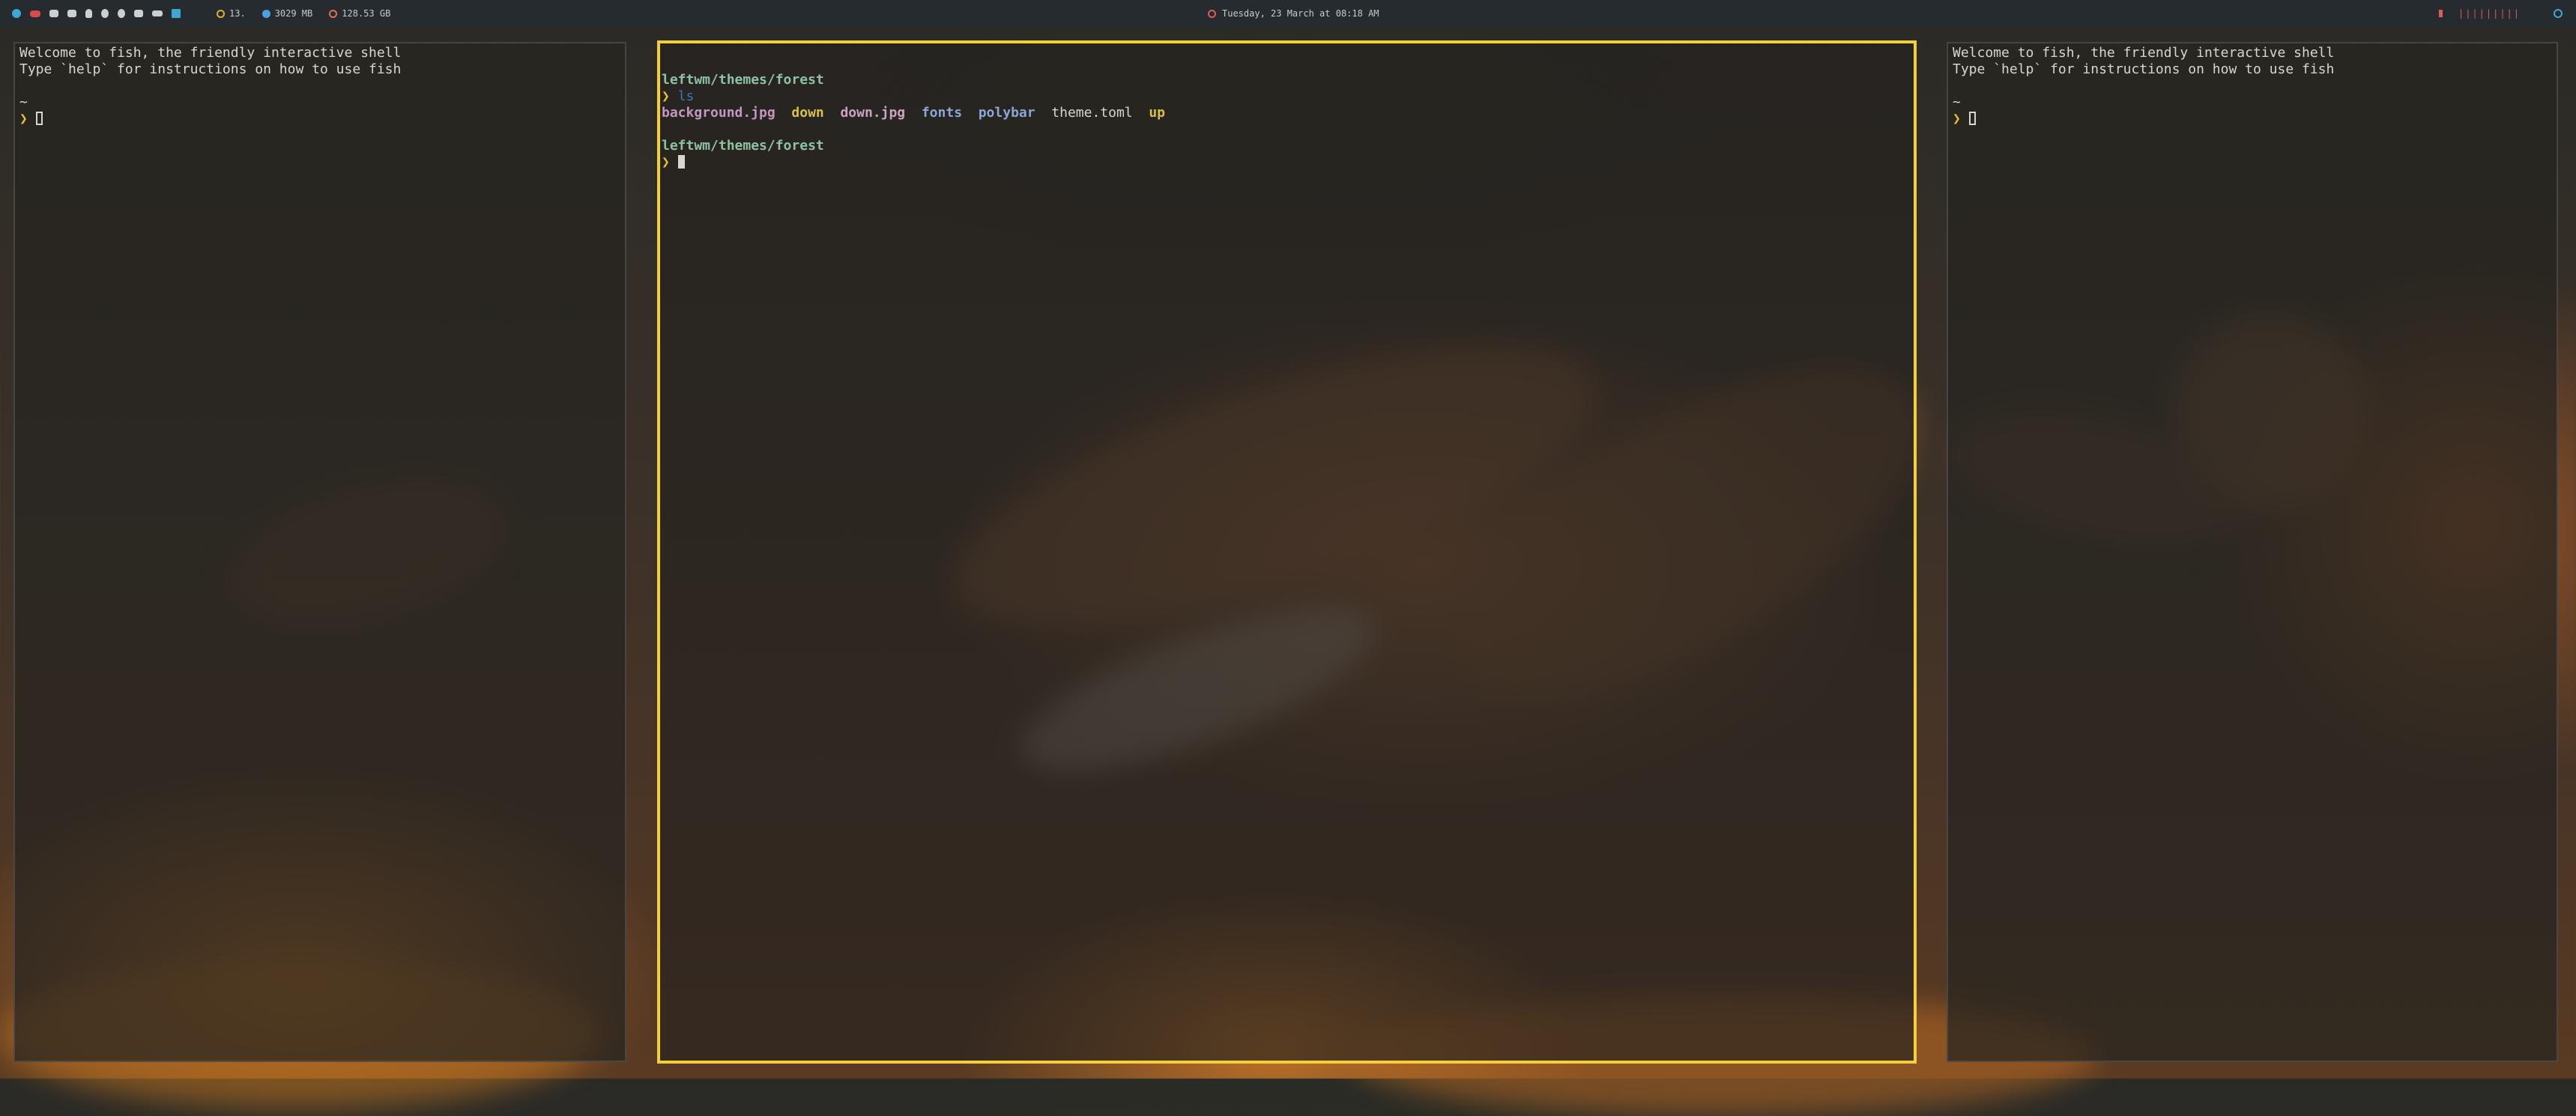 The height and width of the screenshot is (1116, 2576). I want to click on file-entry: up, so click(1157, 113).